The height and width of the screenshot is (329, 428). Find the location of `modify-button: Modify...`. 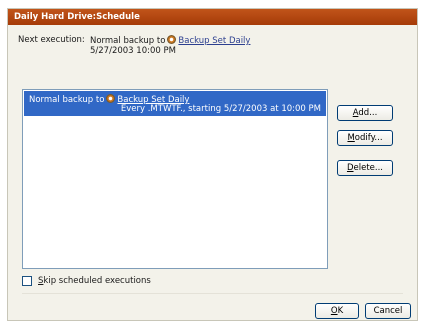

modify-button: Modify... is located at coordinates (365, 138).